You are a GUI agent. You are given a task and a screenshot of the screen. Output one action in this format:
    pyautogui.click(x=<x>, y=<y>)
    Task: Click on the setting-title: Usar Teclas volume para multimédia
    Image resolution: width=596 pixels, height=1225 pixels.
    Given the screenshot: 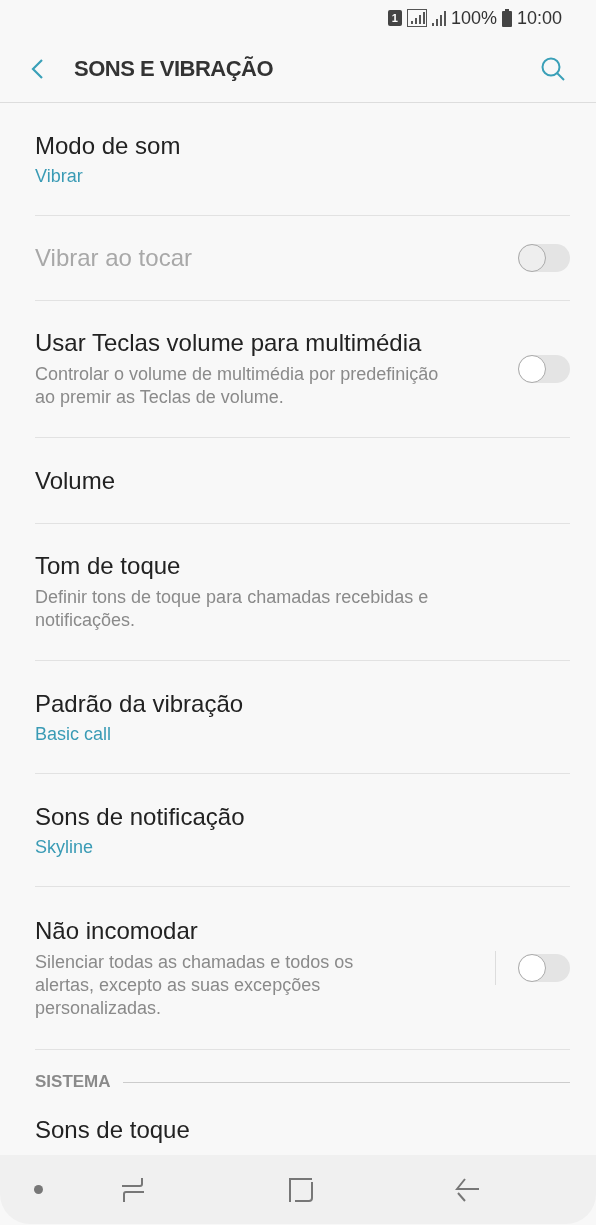 What is the action you would take?
    pyautogui.click(x=229, y=343)
    